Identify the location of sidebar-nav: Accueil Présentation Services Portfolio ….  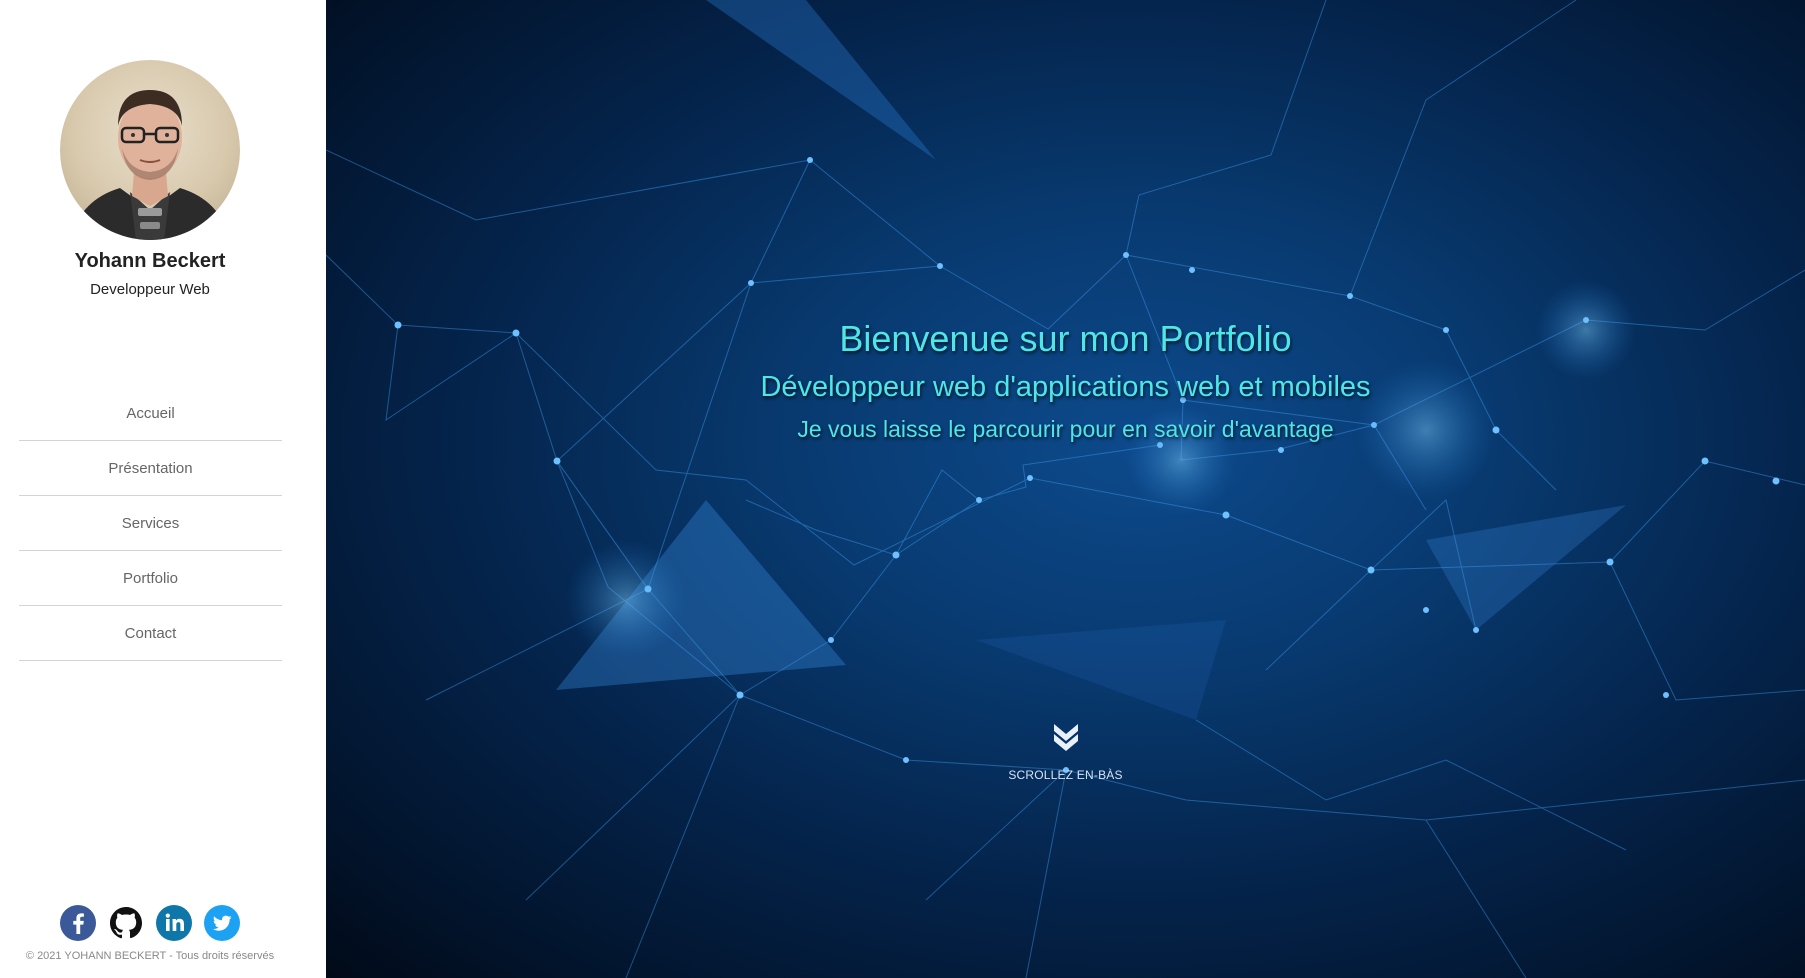
(150, 523).